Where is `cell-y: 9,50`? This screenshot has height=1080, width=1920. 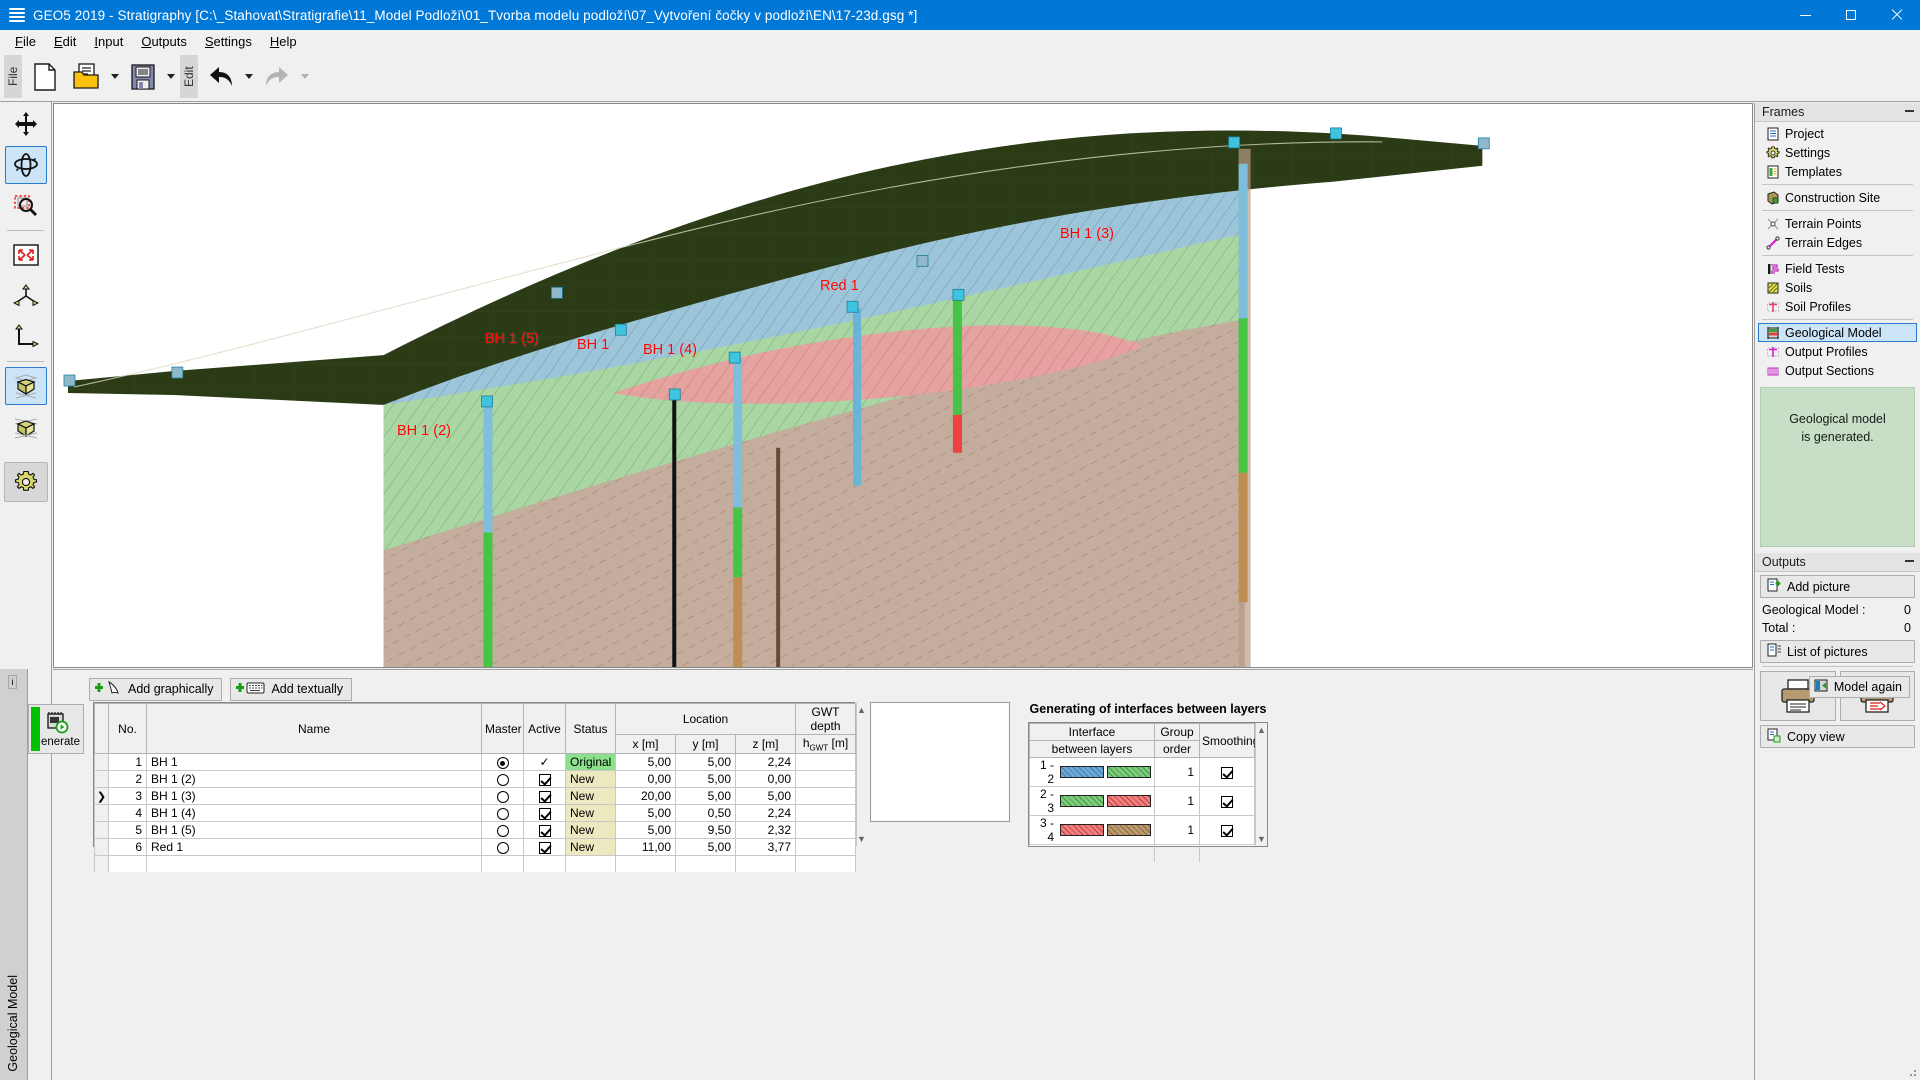
cell-y: 9,50 is located at coordinates (705, 830).